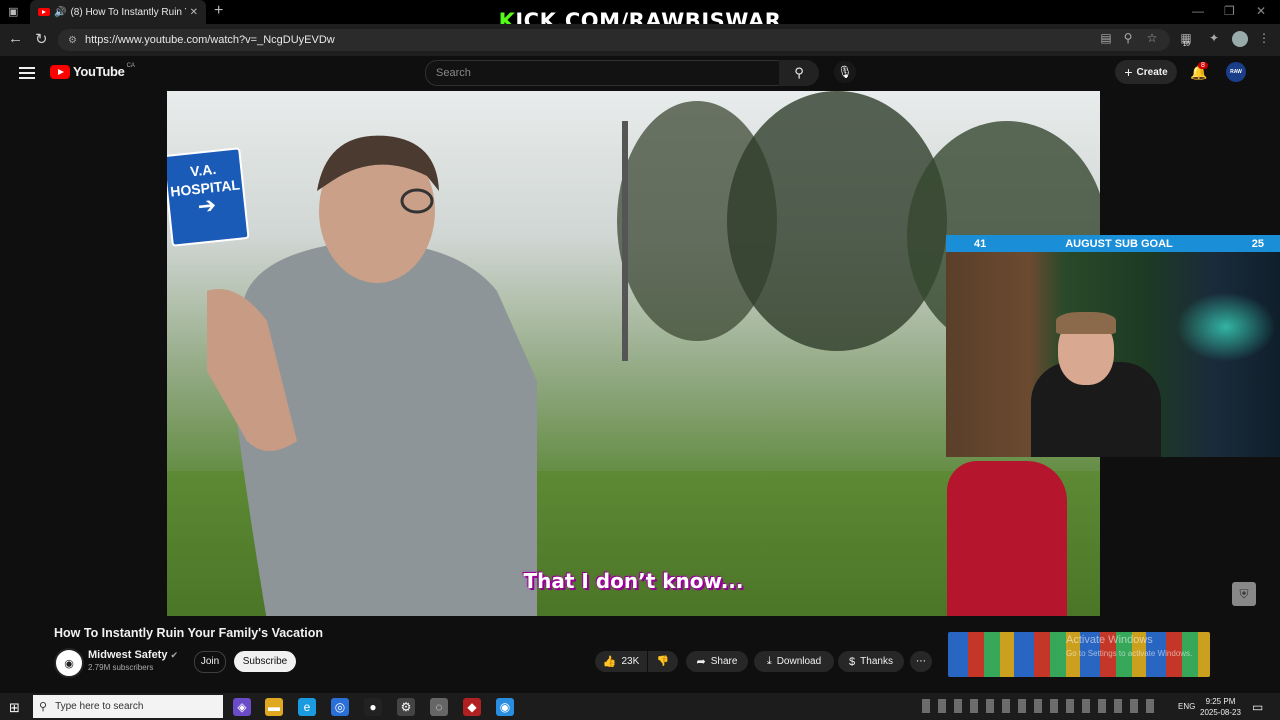 This screenshot has width=1280, height=720. I want to click on channel-avatar: ◉, so click(69, 663).